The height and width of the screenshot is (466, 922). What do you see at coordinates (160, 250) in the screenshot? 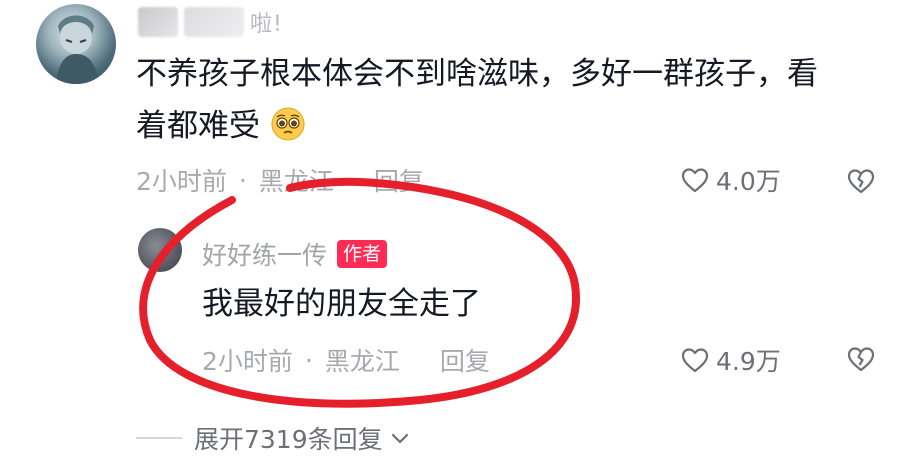
I see `reply-avatar` at bounding box center [160, 250].